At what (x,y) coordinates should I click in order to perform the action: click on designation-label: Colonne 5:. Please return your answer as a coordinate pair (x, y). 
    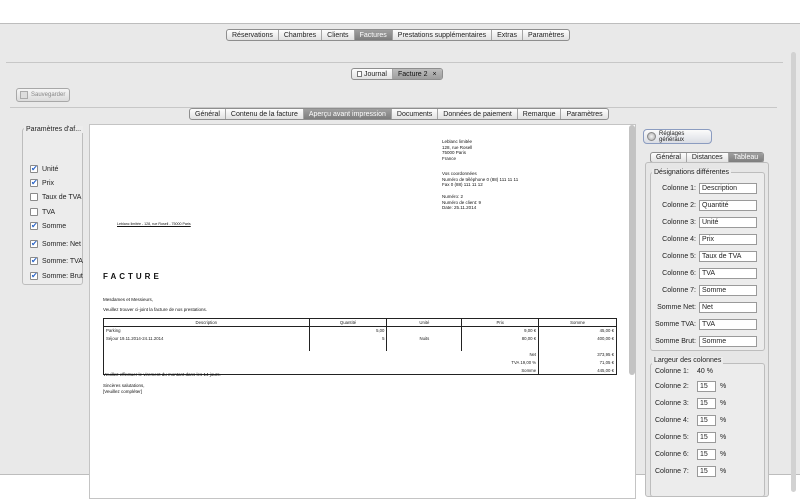
    Looking at the image, I should click on (679, 256).